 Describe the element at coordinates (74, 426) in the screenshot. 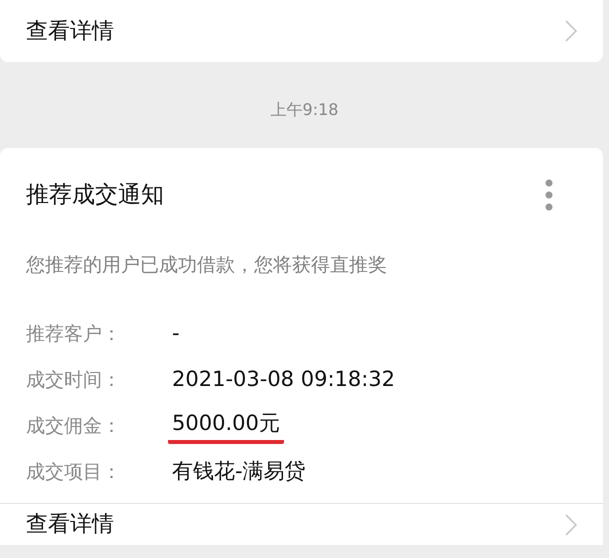

I see `field-label: 成交佣金：` at that location.